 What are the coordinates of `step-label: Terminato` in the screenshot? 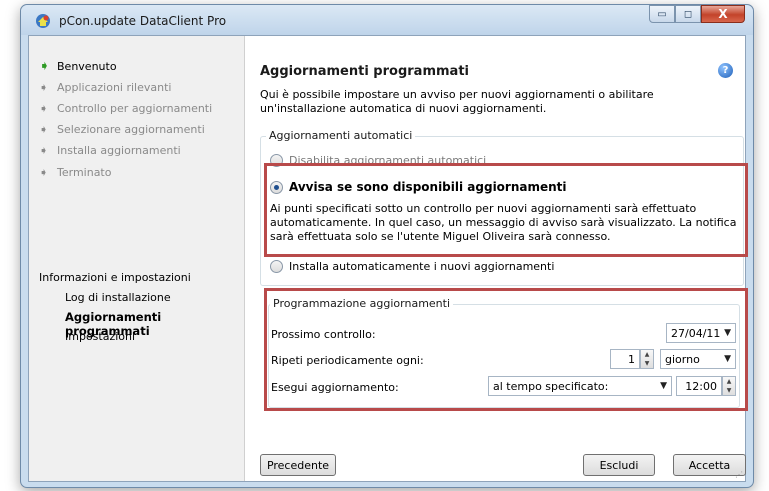 It's located at (84, 172).